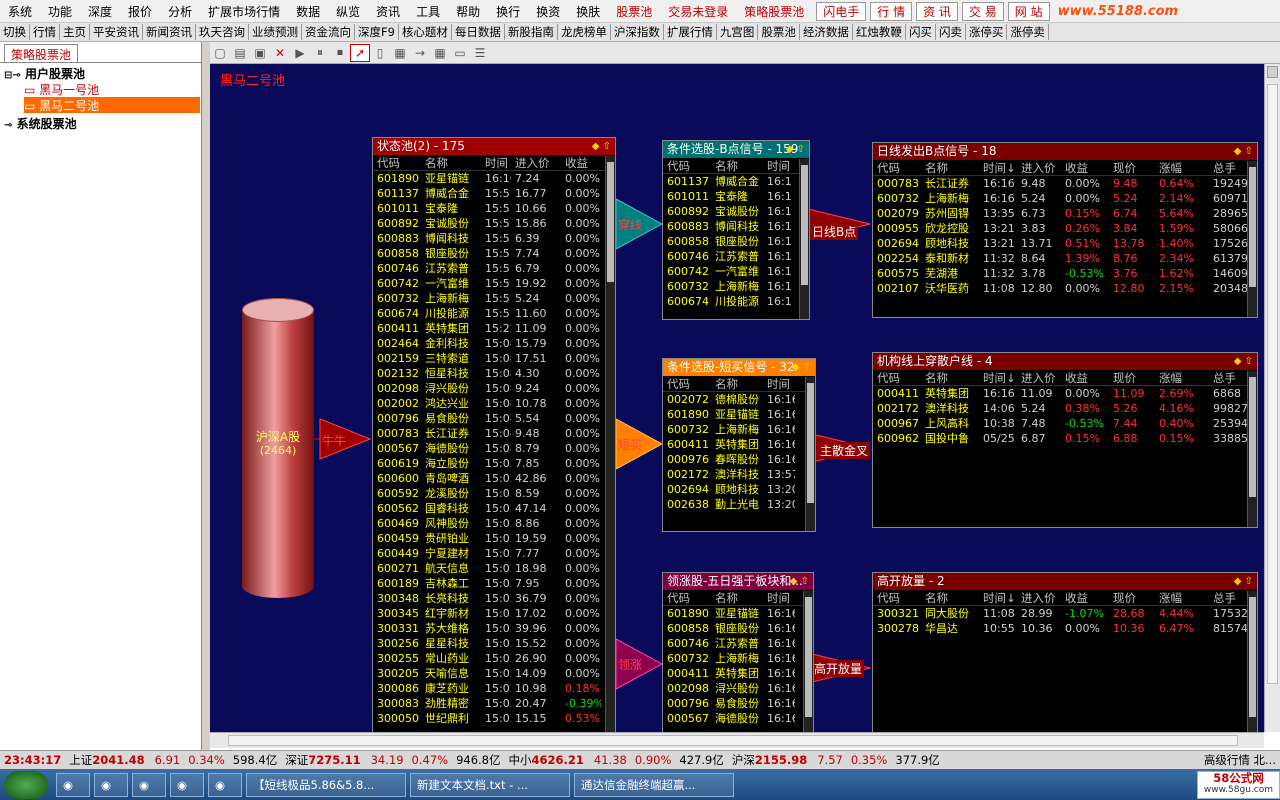  What do you see at coordinates (73, 784) in the screenshot?
I see `ie-icon: ◉` at bounding box center [73, 784].